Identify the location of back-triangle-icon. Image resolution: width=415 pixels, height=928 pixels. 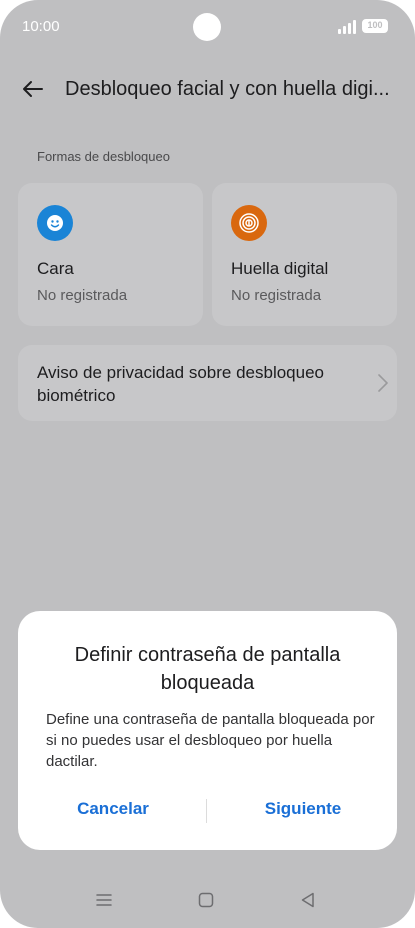
(308, 900).